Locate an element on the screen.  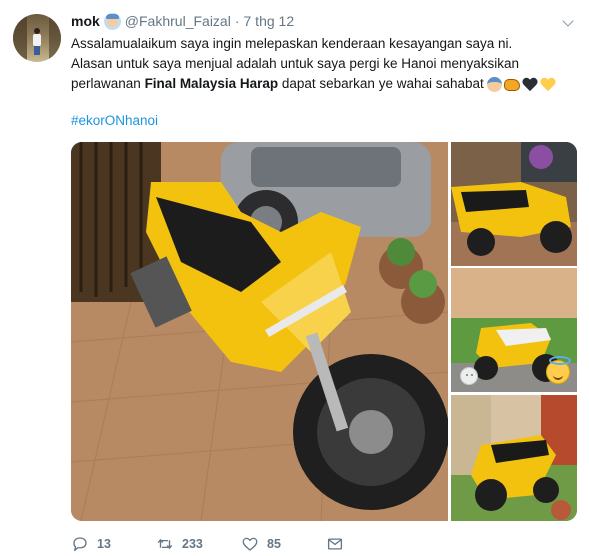
emoji-group is located at coordinates (522, 84).